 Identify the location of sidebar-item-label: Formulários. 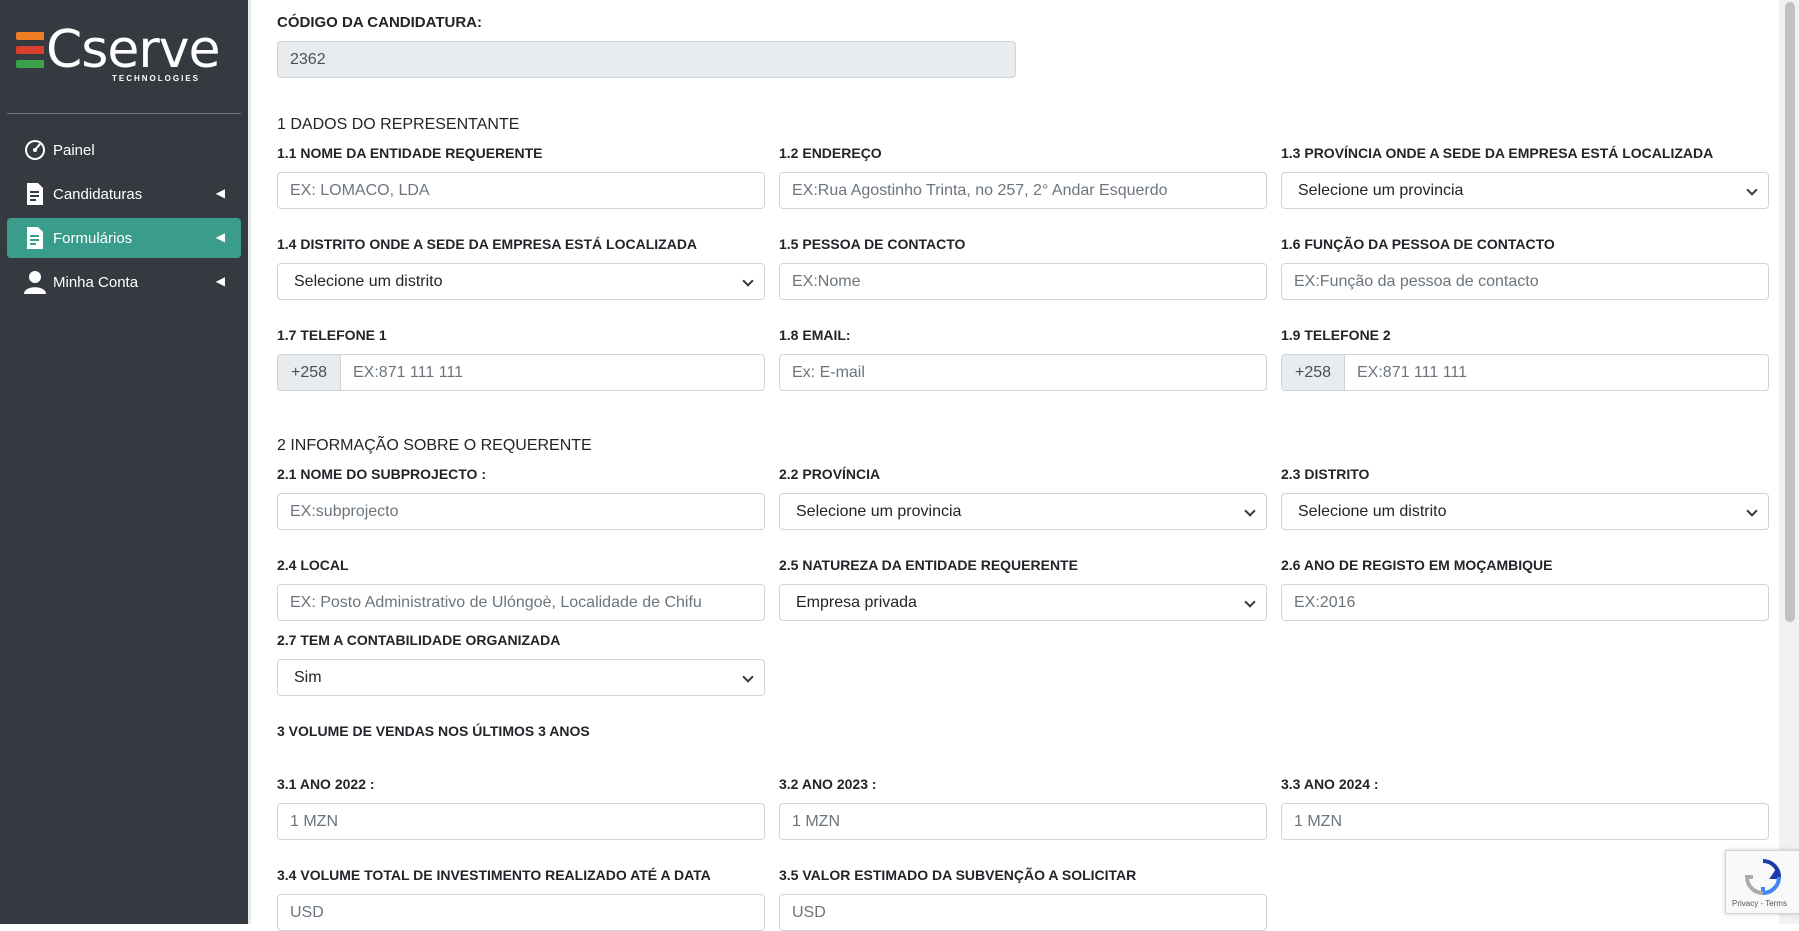
(93, 238).